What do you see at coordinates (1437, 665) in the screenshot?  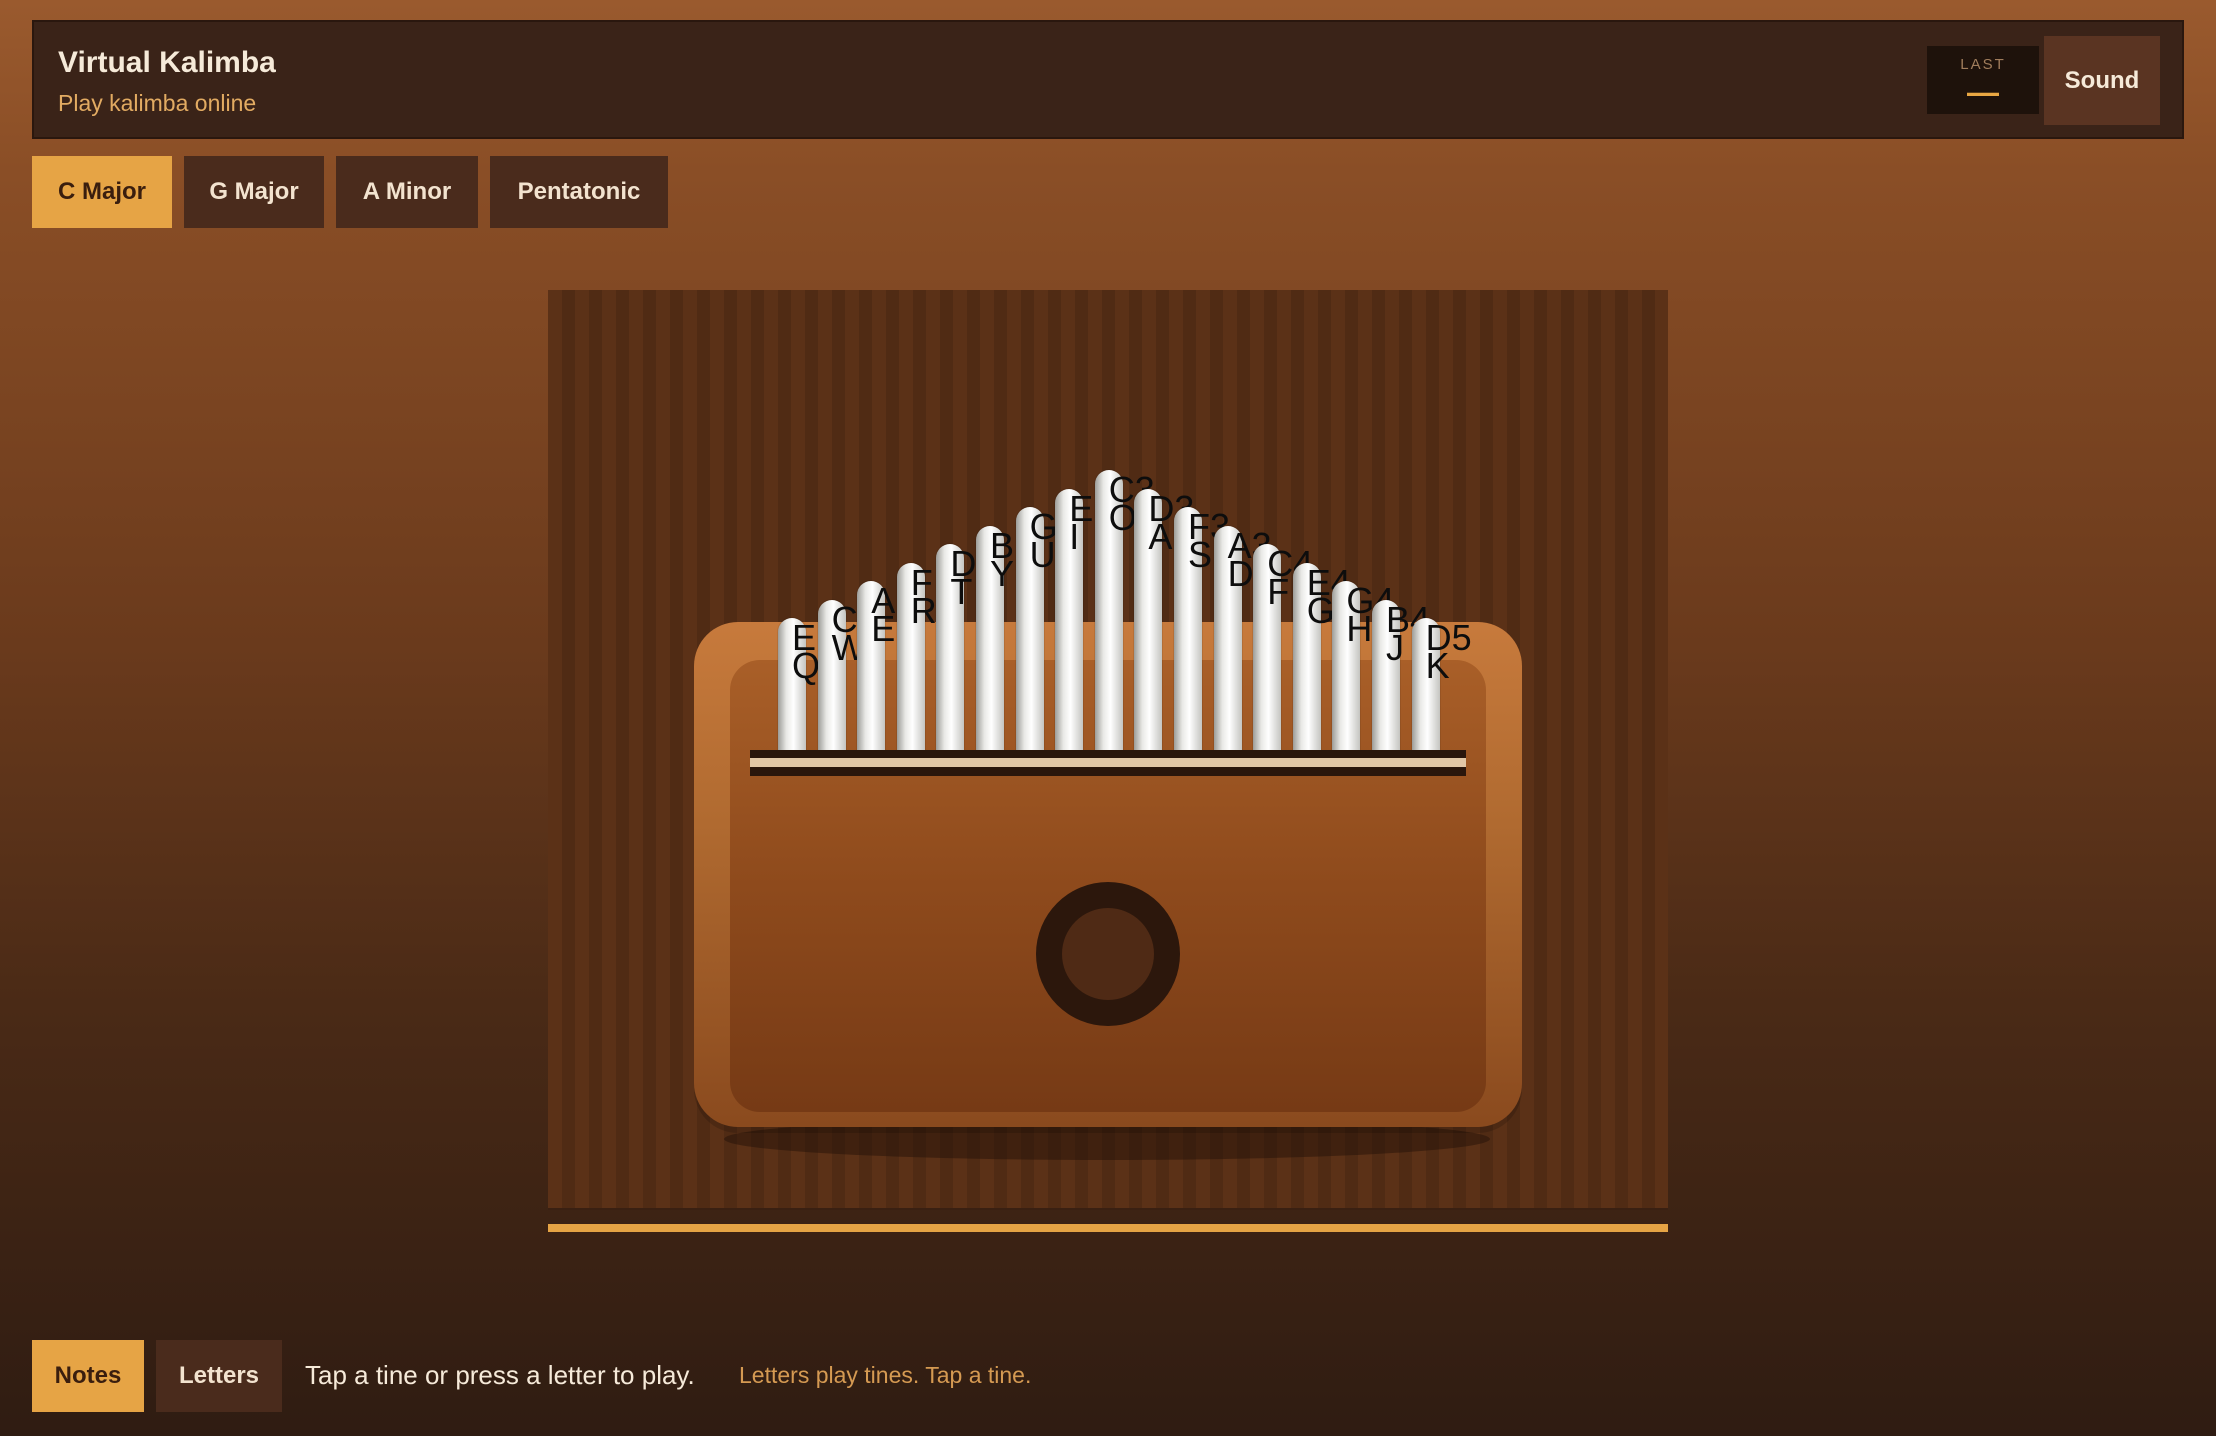 I see `tine-key-label: K` at bounding box center [1437, 665].